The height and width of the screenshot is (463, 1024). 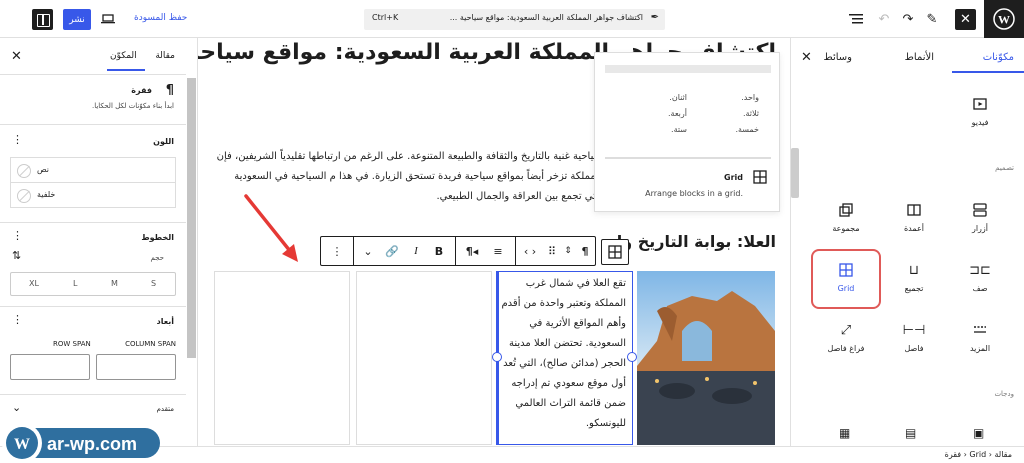 I want to click on color-panel: اللون ⋮ نص خلفية, so click(x=93, y=167).